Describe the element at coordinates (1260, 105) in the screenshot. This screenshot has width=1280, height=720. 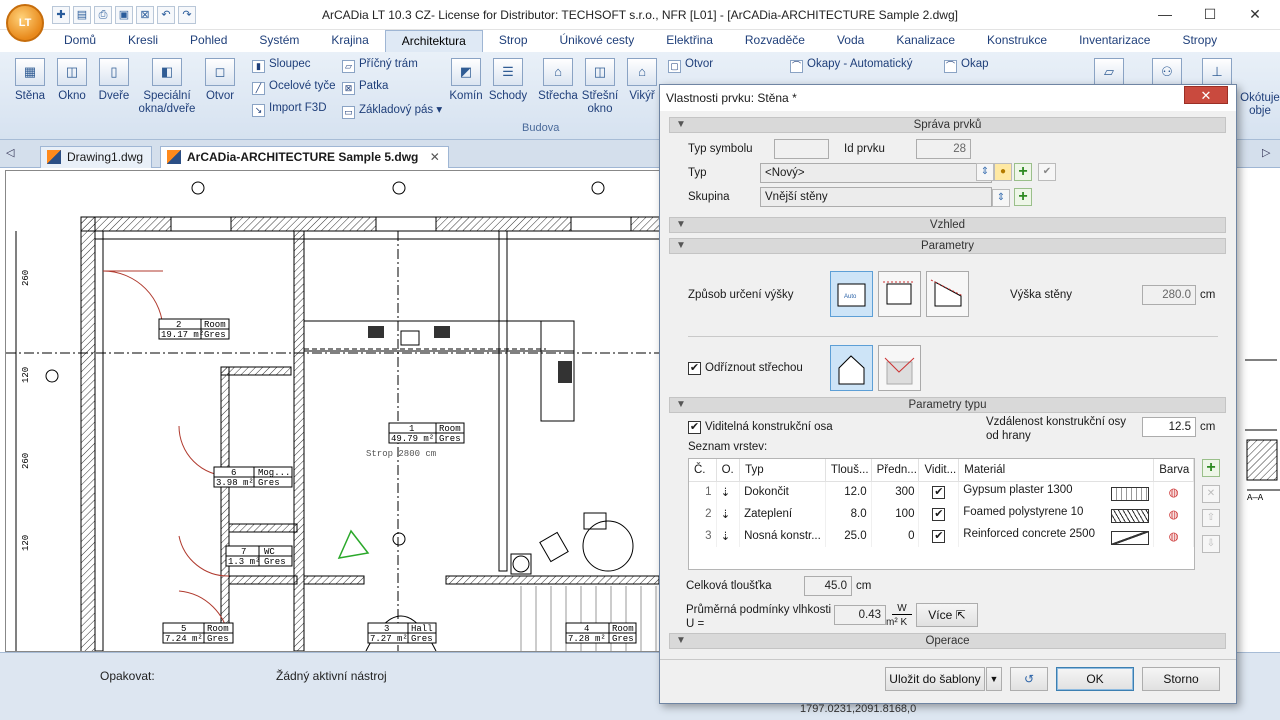
I see `dimension-objects-button: Okótuje obje` at that location.